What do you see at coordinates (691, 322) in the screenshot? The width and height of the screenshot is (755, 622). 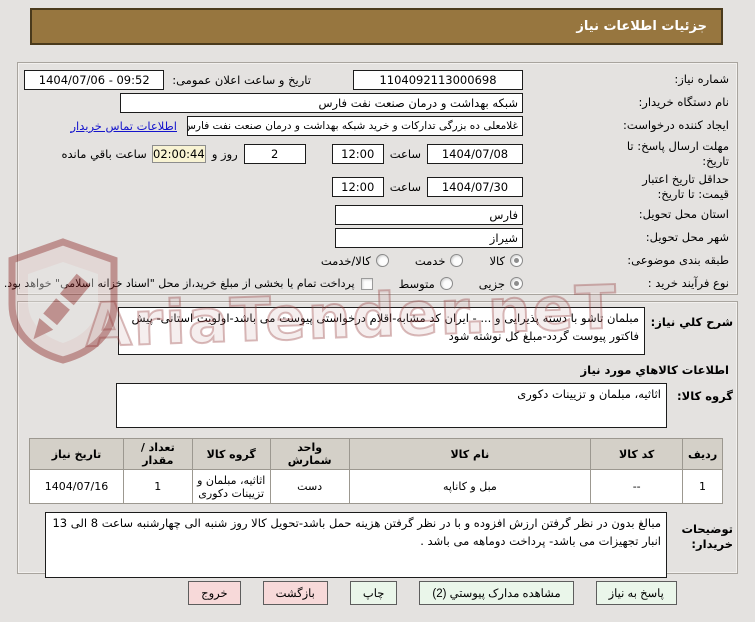 I see `description-label: شرح كلي نياز:` at bounding box center [691, 322].